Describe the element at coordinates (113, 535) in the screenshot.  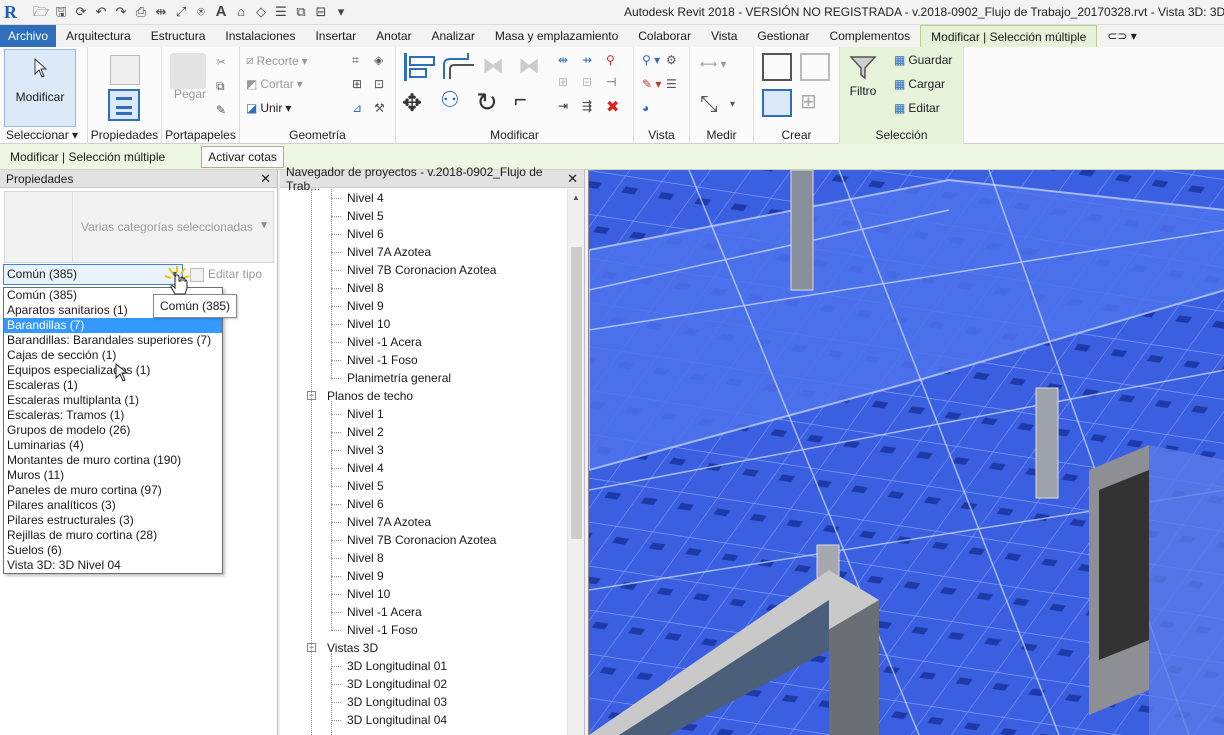
I see `category-option: Rejillas de muro cortina (28)` at that location.